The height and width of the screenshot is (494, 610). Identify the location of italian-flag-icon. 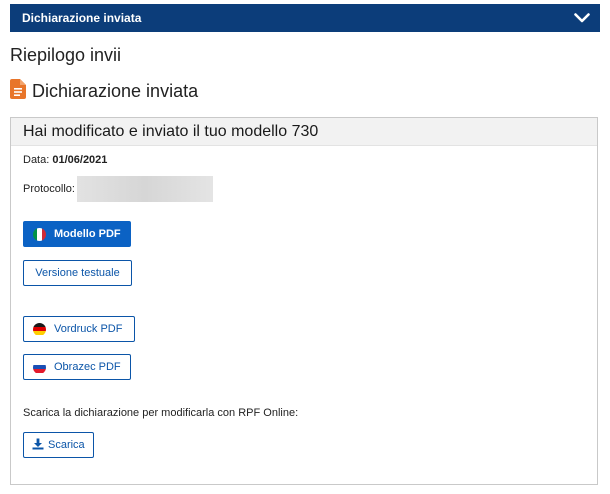
(39, 234).